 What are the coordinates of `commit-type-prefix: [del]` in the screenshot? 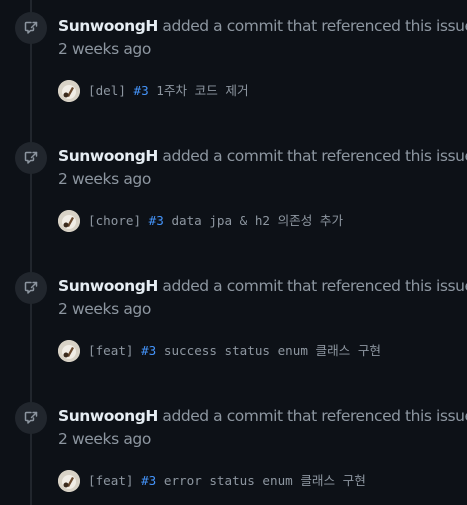 It's located at (107, 90).